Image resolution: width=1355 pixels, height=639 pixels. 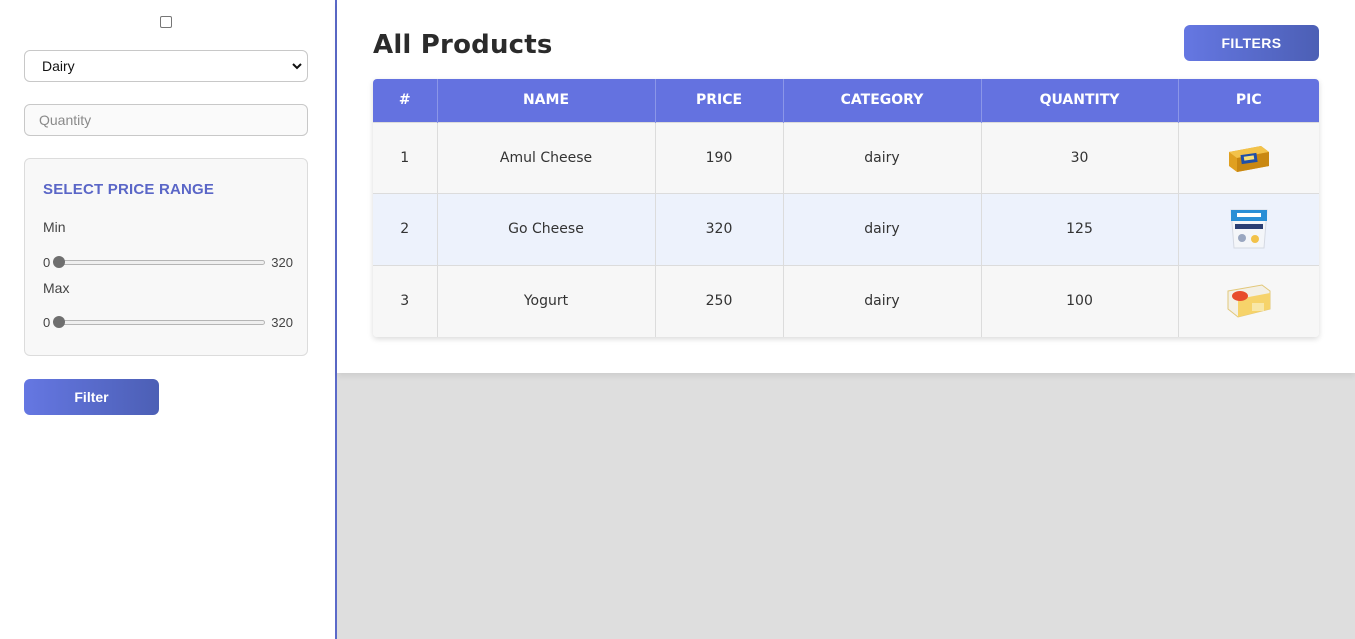 I want to click on sidebar-checkbox, so click(x=166, y=22).